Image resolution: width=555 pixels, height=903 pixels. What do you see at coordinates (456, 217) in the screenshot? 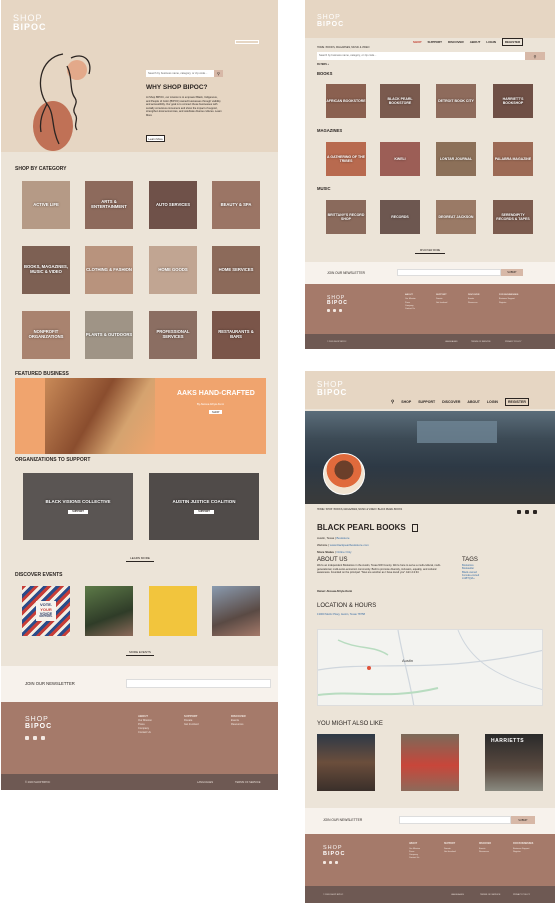
I see `business-tile: DEGREAT JACKSON` at bounding box center [456, 217].